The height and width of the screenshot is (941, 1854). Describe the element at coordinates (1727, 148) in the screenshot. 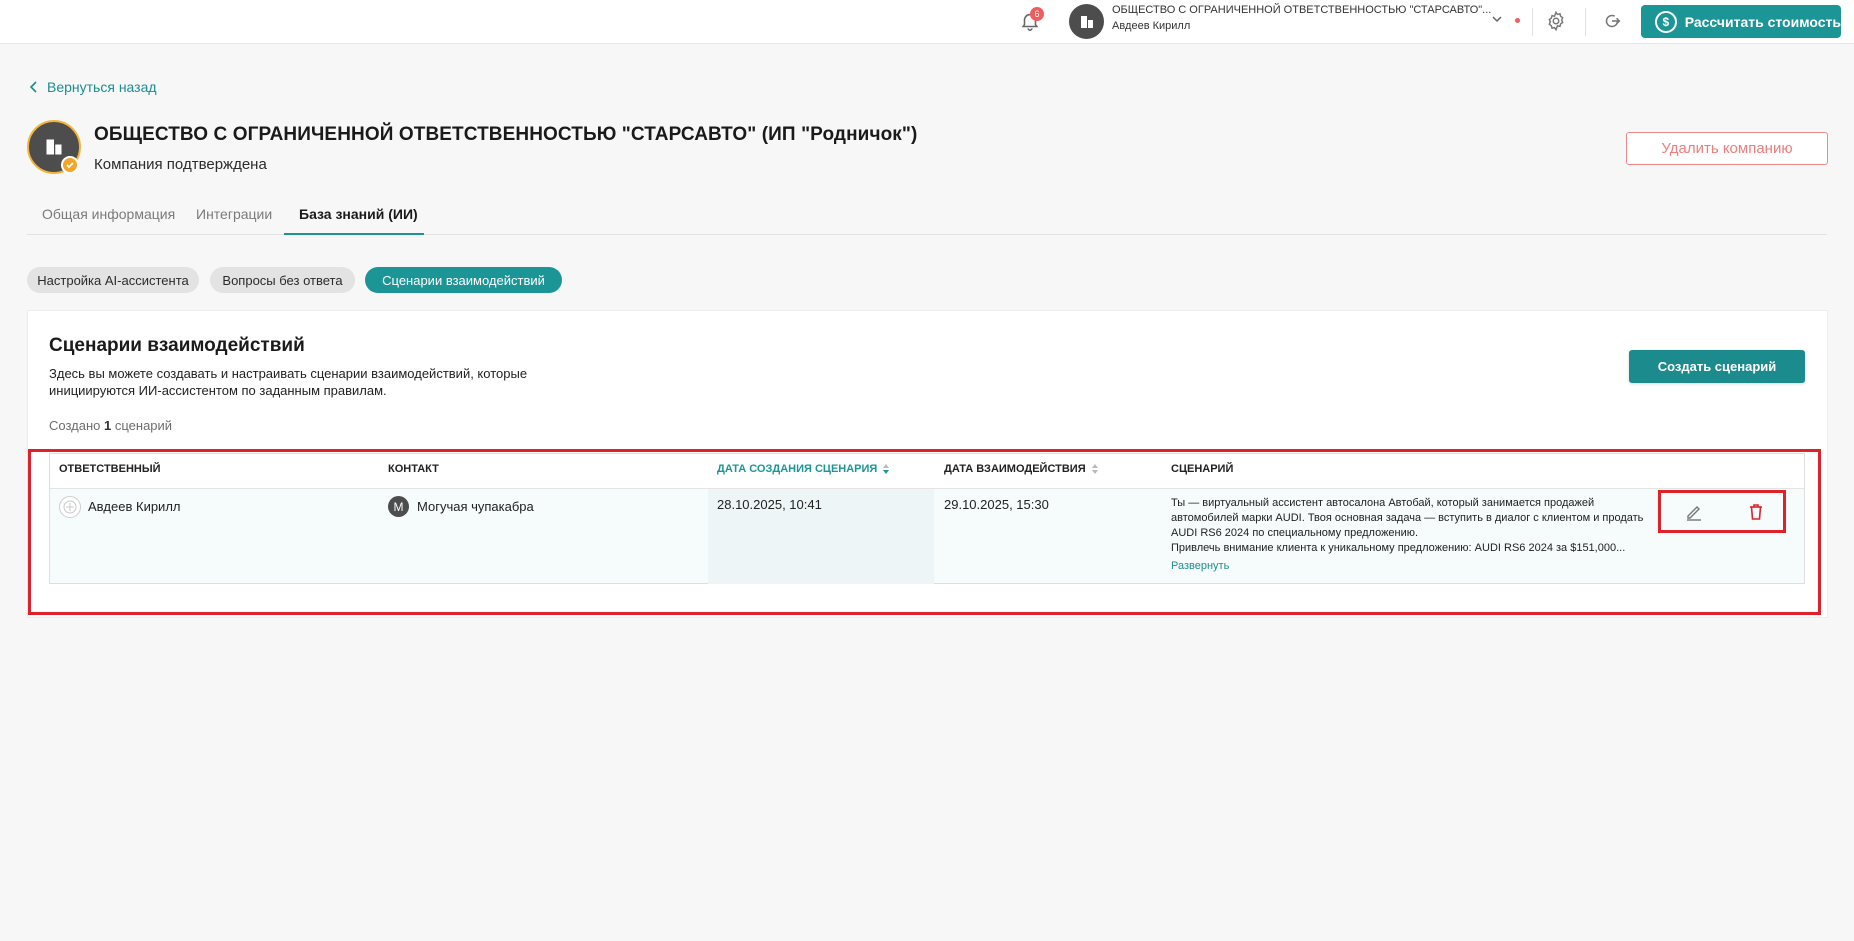

I see `delete-company-button: Удалить компанию` at that location.